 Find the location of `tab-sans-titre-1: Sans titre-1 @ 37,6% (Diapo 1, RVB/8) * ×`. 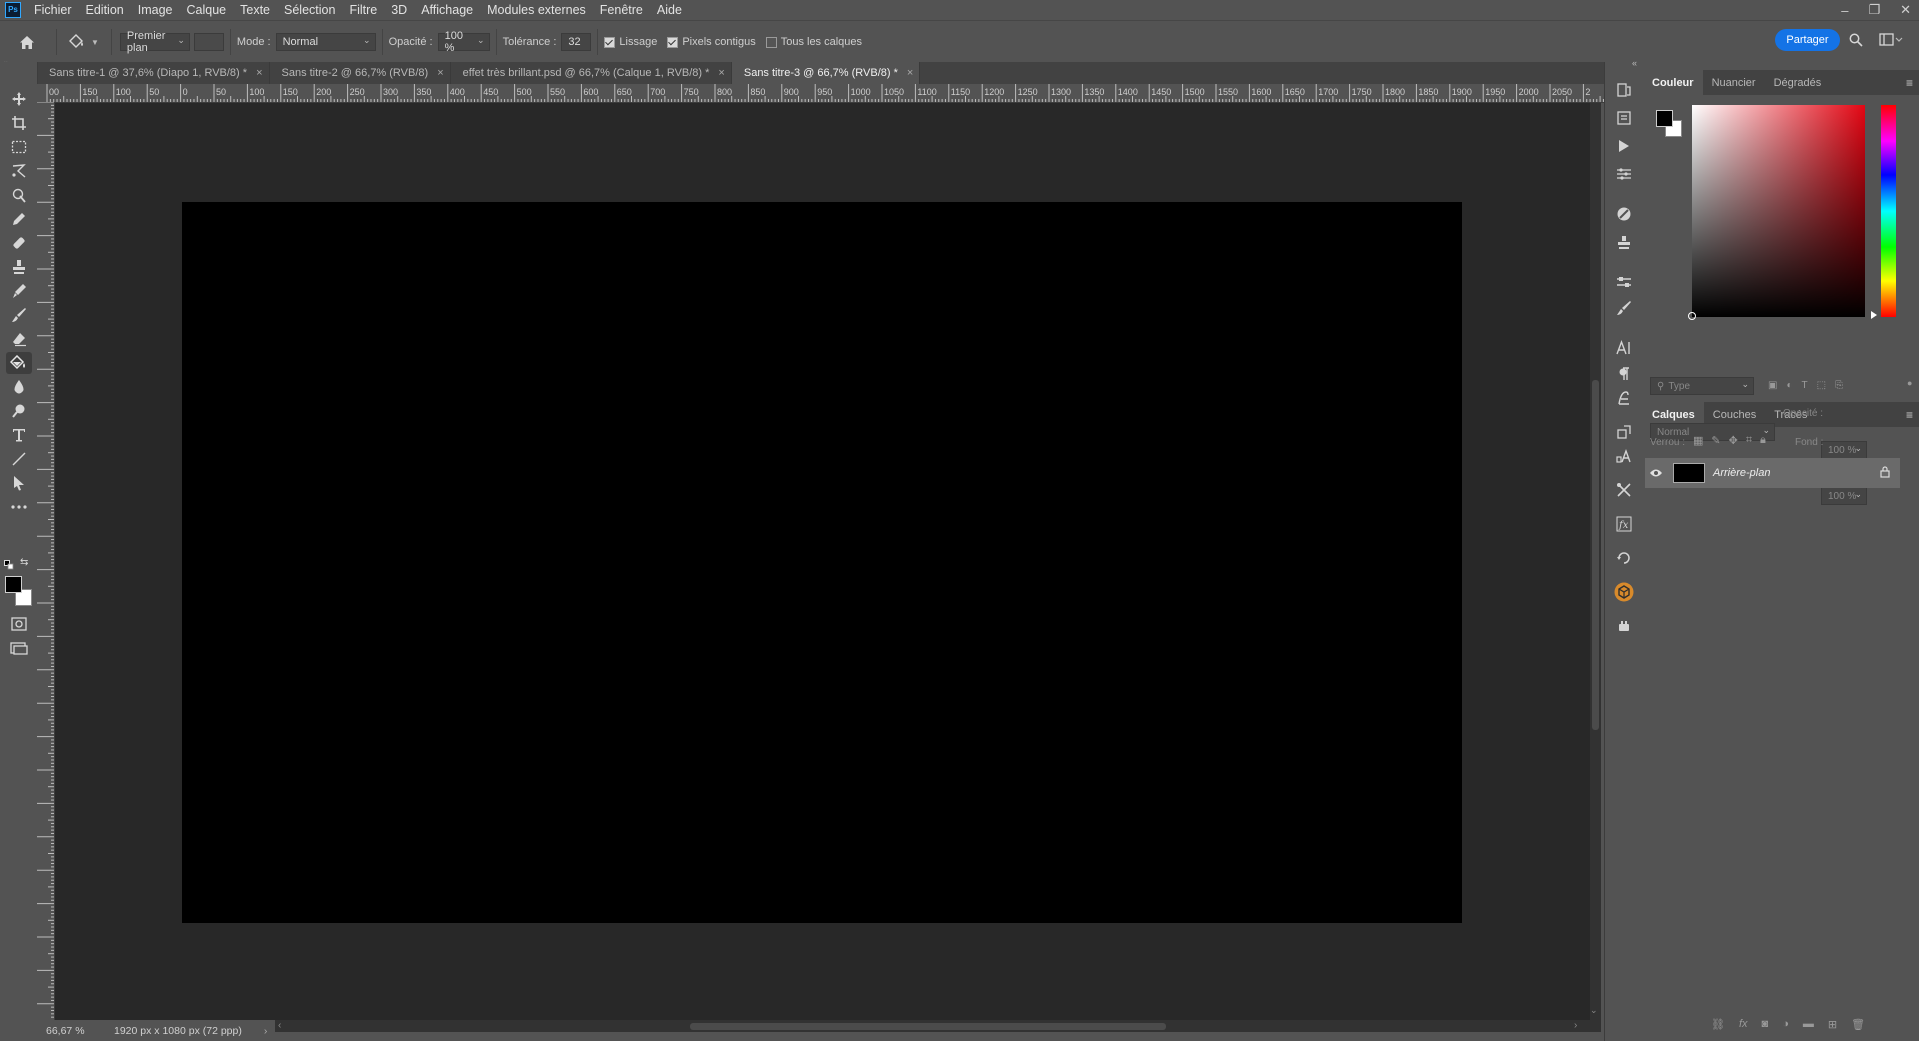

tab-sans-titre-1: Sans titre-1 @ 37,6% (Diapo 1, RVB/8) * × is located at coordinates (153, 73).